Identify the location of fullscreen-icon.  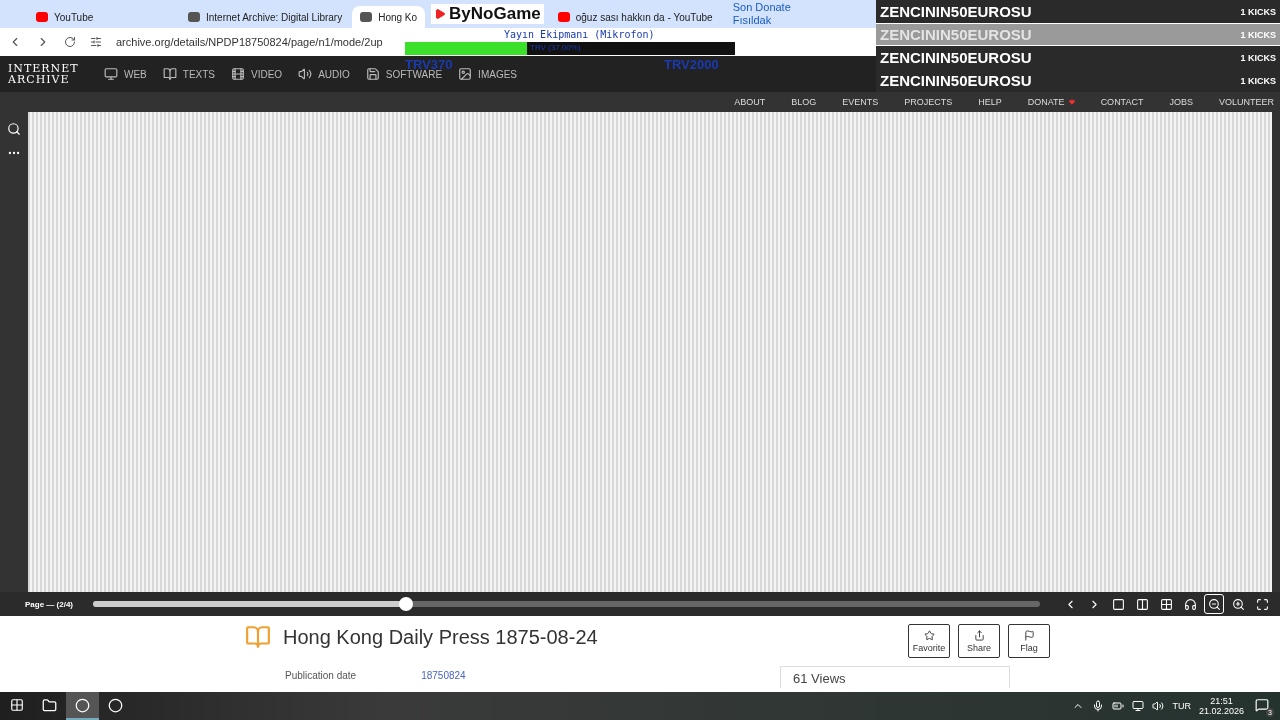
(1262, 604).